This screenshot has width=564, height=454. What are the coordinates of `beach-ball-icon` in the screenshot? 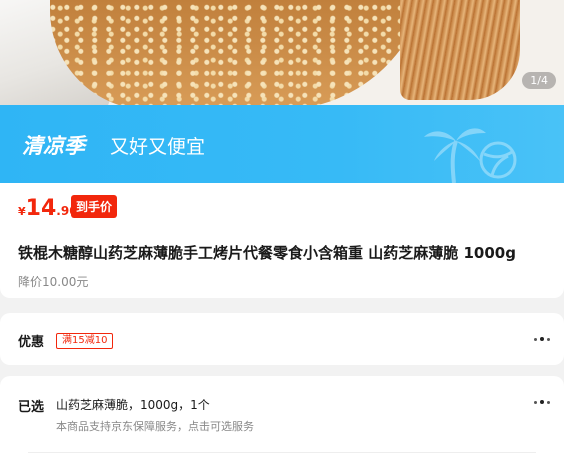 It's located at (498, 160).